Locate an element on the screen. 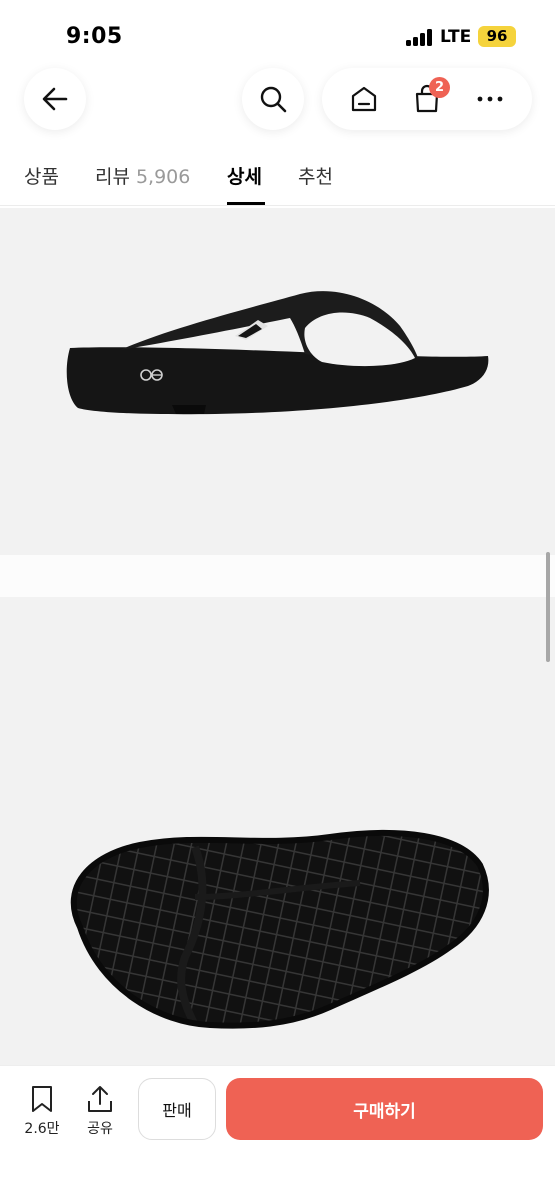 This screenshot has width=555, height=1200. network-label: LTE is located at coordinates (456, 37).